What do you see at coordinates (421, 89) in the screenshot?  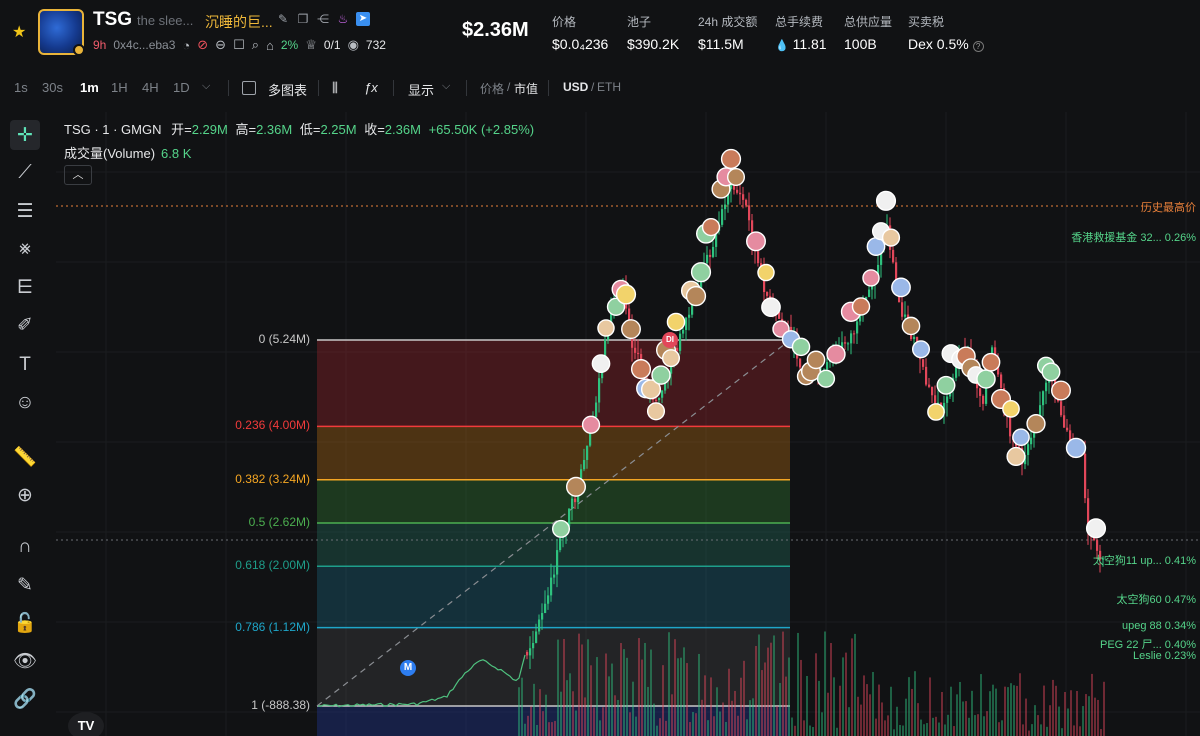 I see `display-menu: 显示` at bounding box center [421, 89].